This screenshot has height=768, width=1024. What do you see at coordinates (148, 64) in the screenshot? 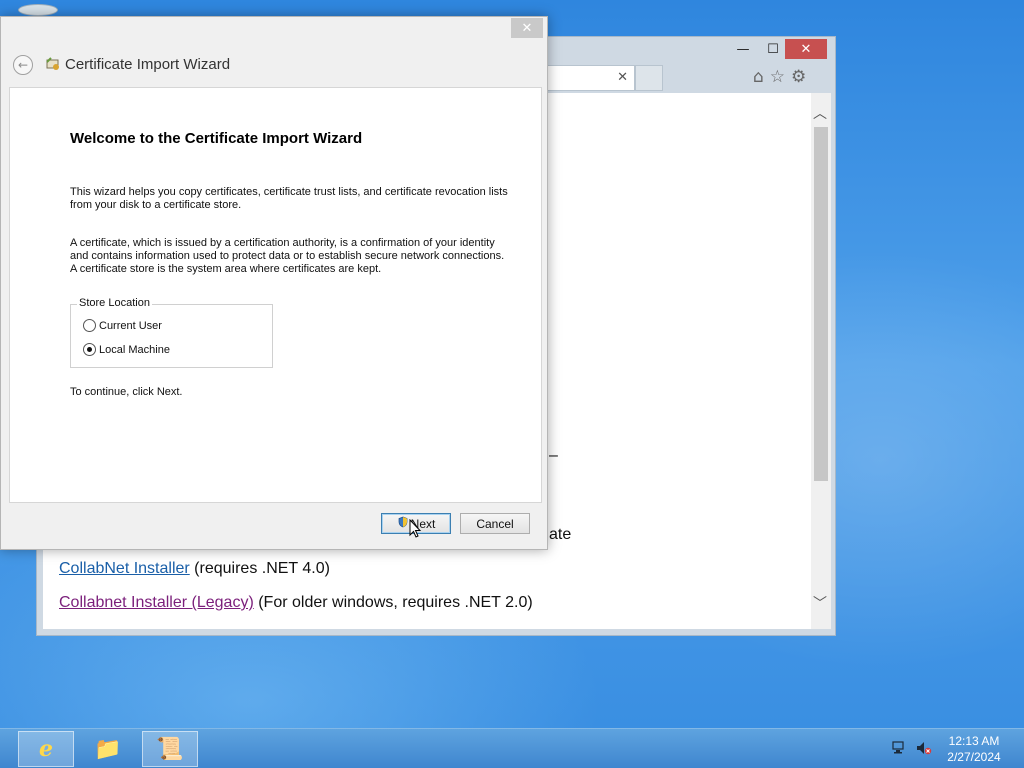
I see `wizard-title: Certificate Import Wizard` at bounding box center [148, 64].